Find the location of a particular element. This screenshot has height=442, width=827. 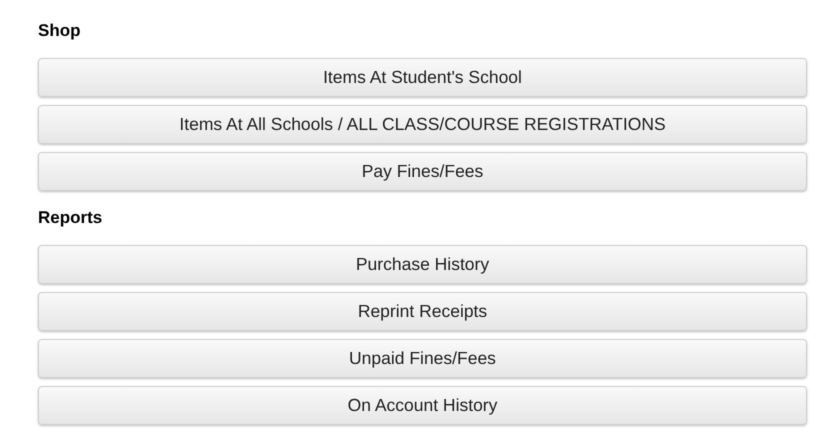

menu-button: Reprint Receipts is located at coordinates (422, 311).